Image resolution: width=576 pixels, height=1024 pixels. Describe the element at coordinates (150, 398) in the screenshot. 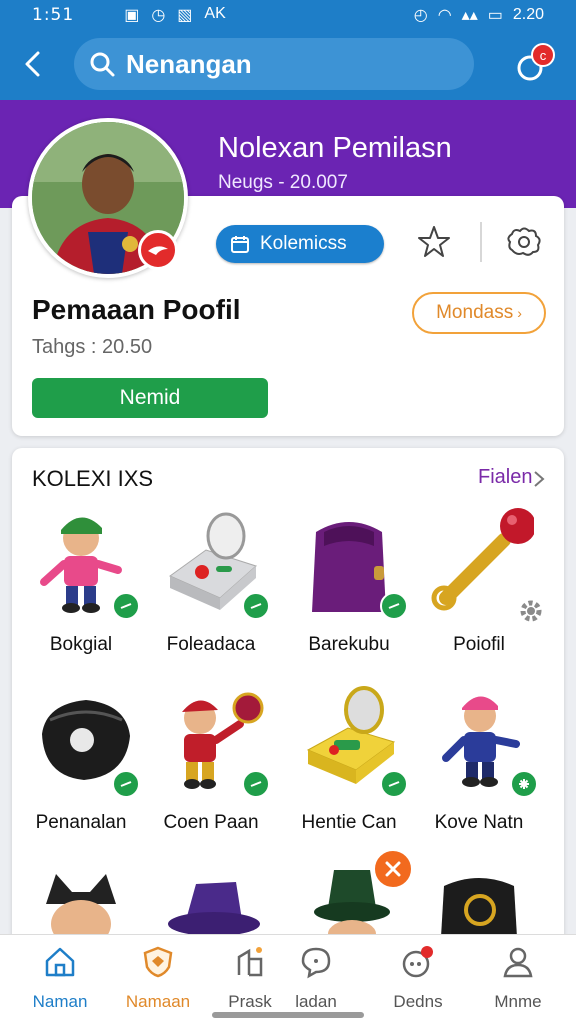

I see `primary-action-button: Nemid` at that location.